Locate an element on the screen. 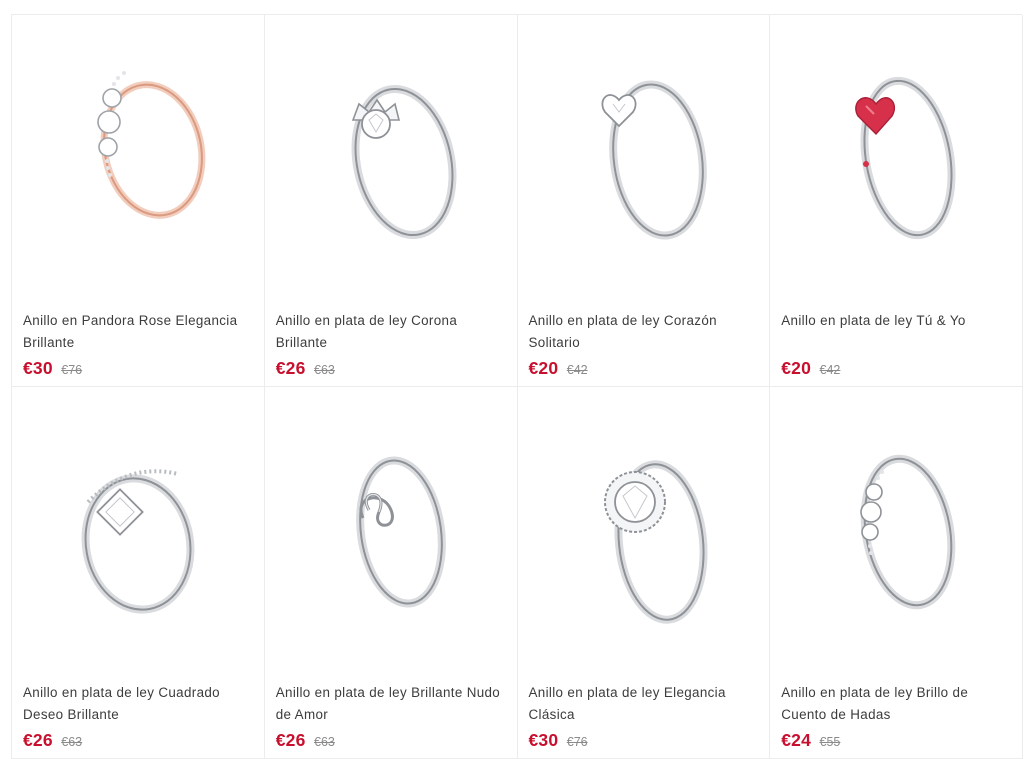 The height and width of the screenshot is (759, 1024). sale-price: €24 is located at coordinates (796, 740).